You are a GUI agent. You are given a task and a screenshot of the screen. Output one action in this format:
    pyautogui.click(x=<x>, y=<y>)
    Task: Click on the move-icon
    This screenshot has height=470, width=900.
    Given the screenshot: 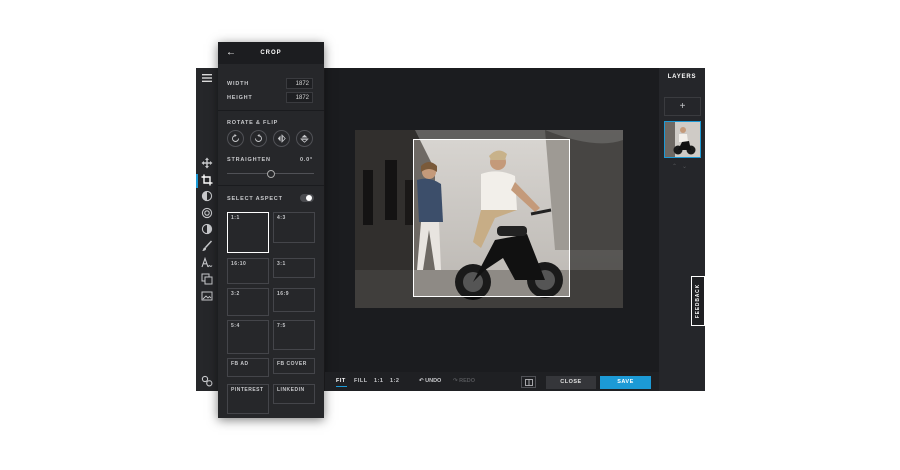 What is the action you would take?
    pyautogui.click(x=207, y=163)
    